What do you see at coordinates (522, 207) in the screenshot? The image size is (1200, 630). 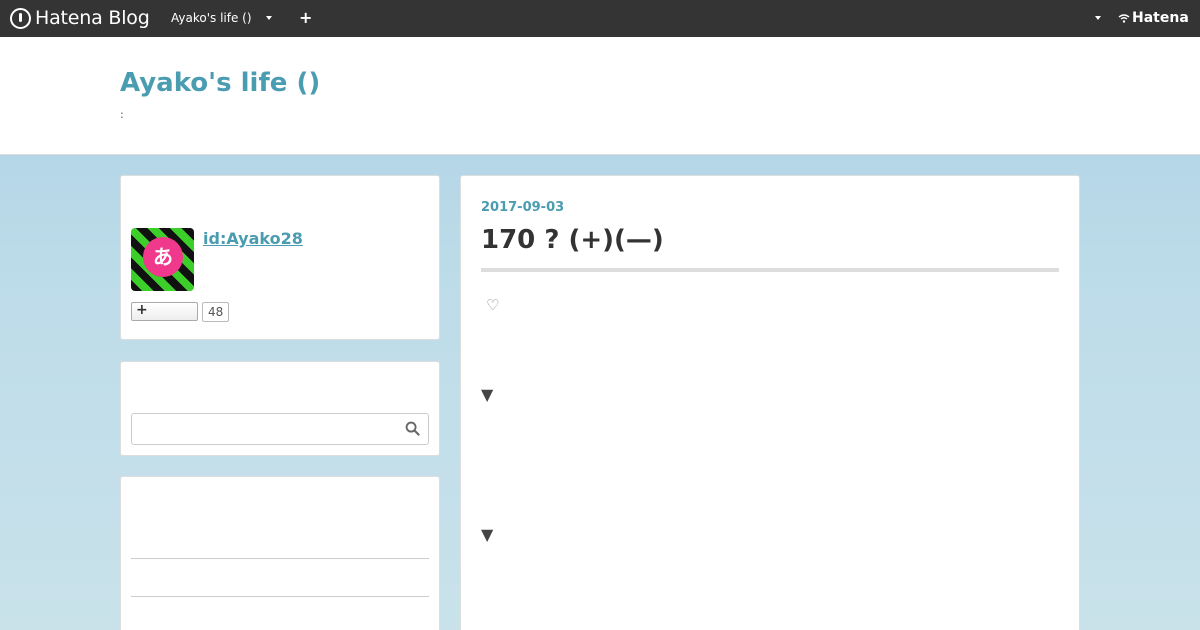 I see `entry-date: 2017-09-03` at bounding box center [522, 207].